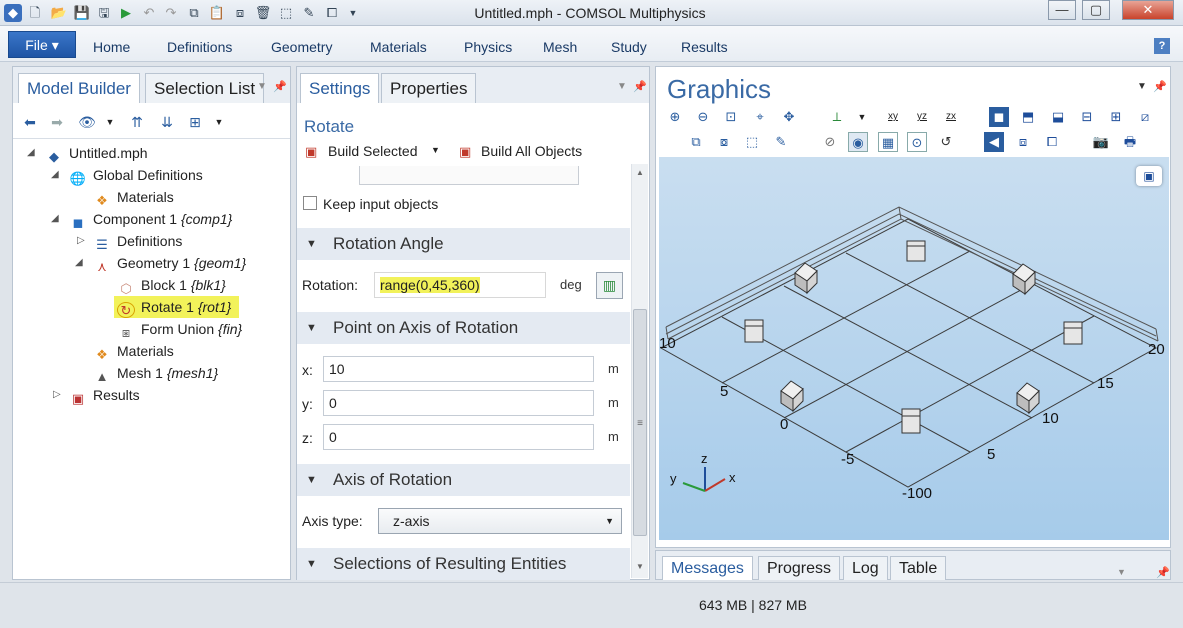 This screenshot has height=628, width=1183. What do you see at coordinates (724, 142) in the screenshot?
I see `show-all-icon: ⧇` at bounding box center [724, 142].